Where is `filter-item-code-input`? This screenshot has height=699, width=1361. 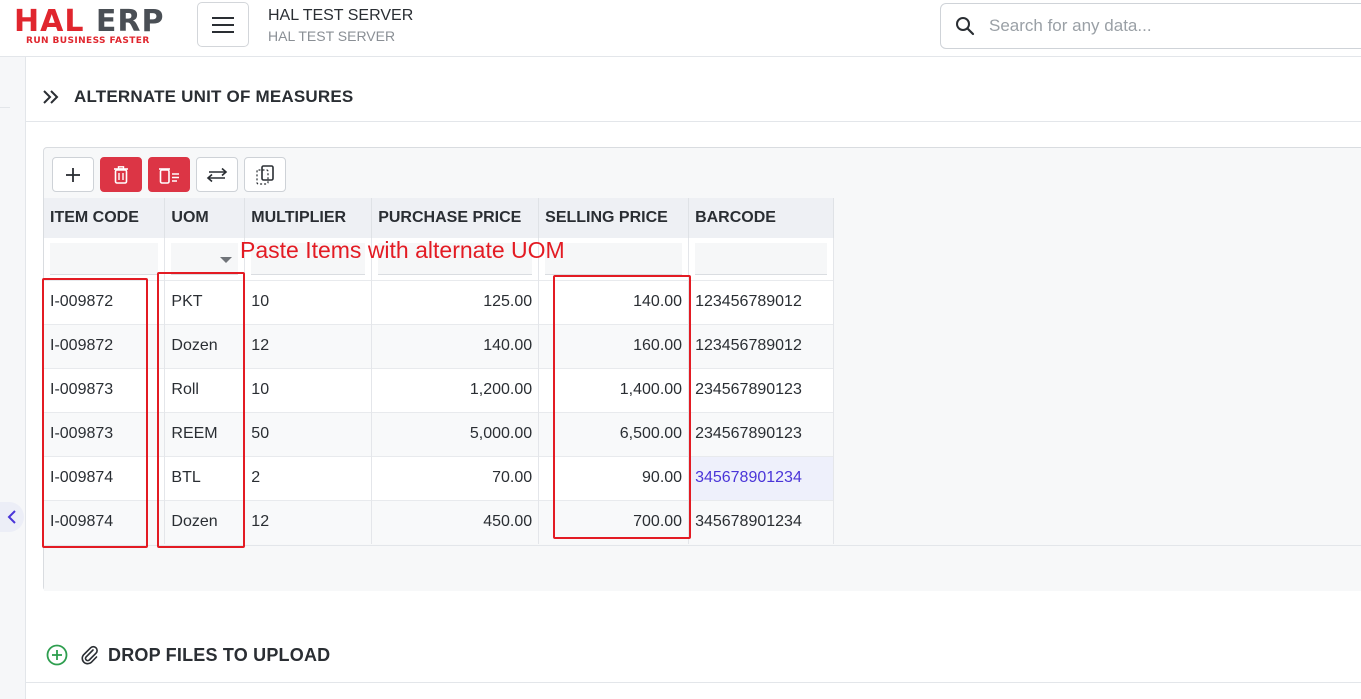
filter-item-code-input is located at coordinates (104, 258).